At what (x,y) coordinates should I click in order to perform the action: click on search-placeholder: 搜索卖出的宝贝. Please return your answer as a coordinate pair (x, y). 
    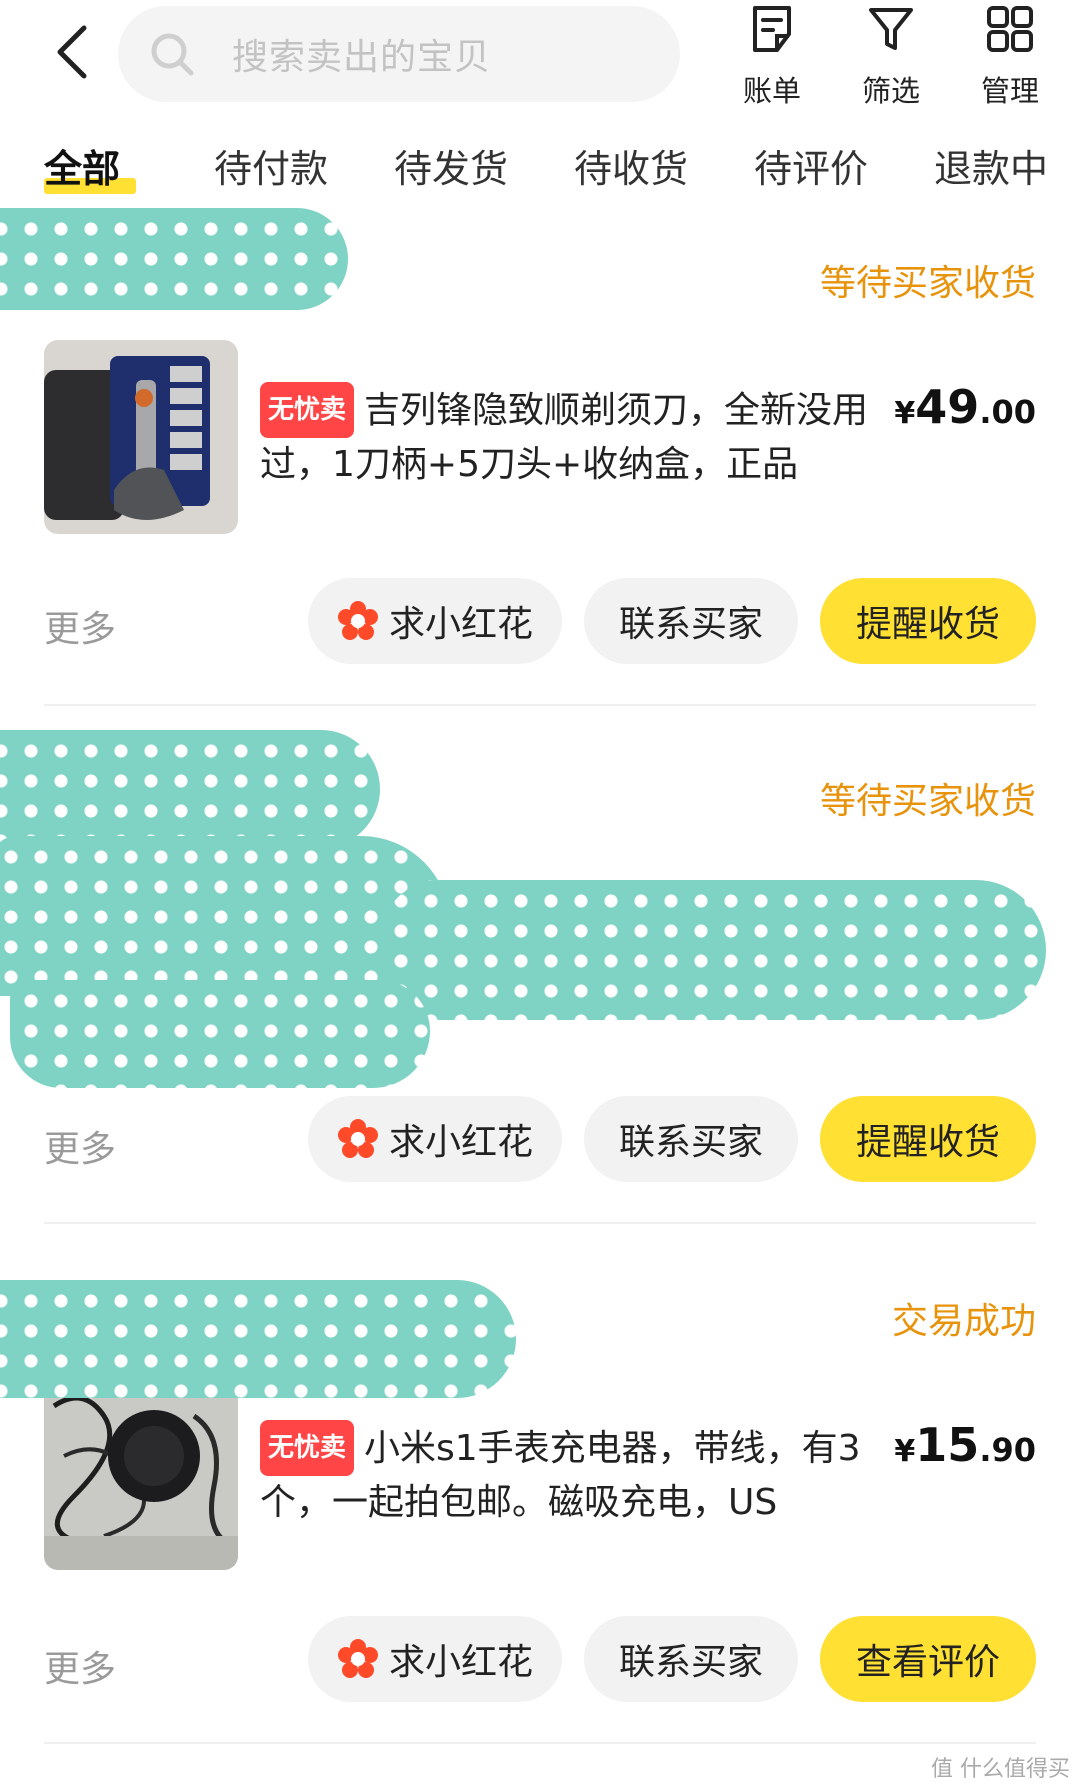
    Looking at the image, I should click on (362, 57).